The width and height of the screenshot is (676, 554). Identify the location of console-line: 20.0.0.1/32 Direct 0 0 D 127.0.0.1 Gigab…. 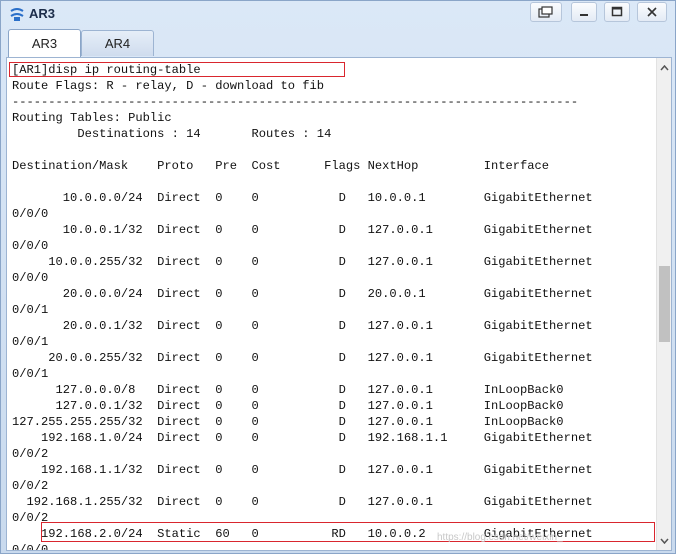
(302, 326).